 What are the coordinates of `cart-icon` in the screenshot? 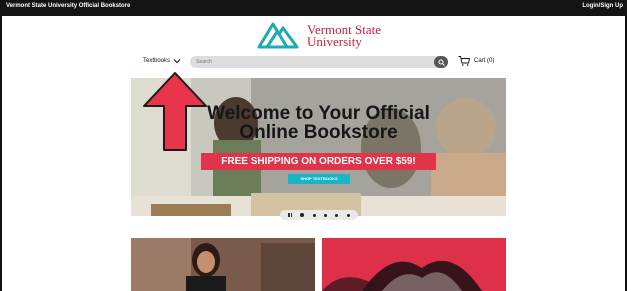 It's located at (464, 61).